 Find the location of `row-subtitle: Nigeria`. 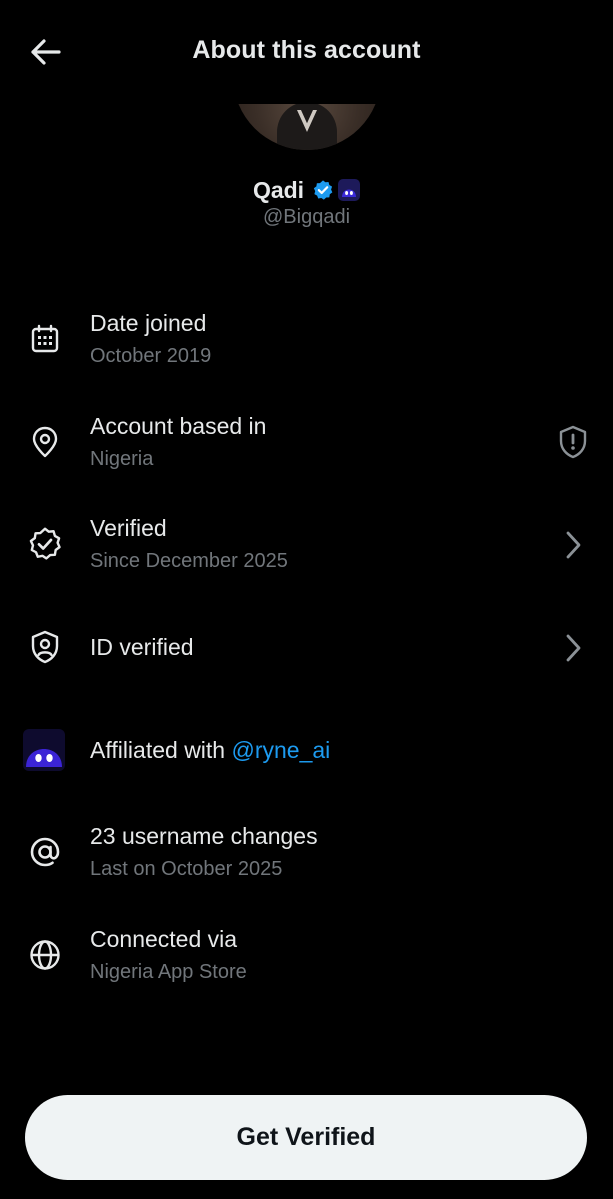

row-subtitle: Nigeria is located at coordinates (122, 459).